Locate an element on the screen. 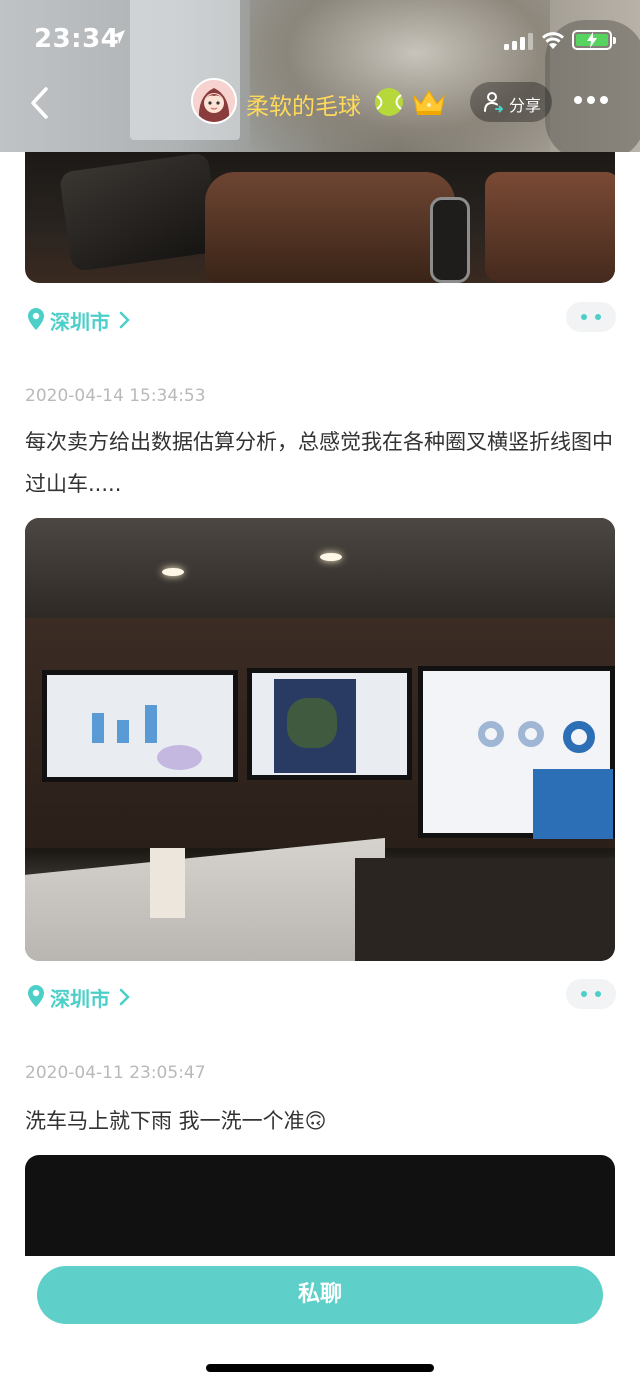  crown-badge-icon is located at coordinates (429, 102).